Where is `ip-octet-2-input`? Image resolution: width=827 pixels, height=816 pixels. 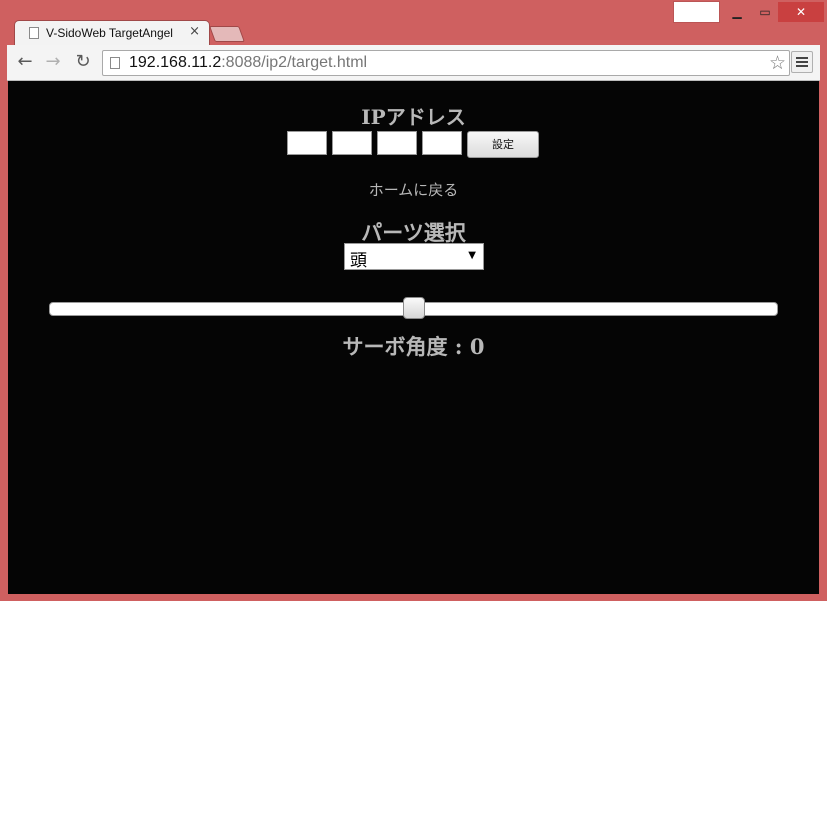
ip-octet-2-input is located at coordinates (352, 143).